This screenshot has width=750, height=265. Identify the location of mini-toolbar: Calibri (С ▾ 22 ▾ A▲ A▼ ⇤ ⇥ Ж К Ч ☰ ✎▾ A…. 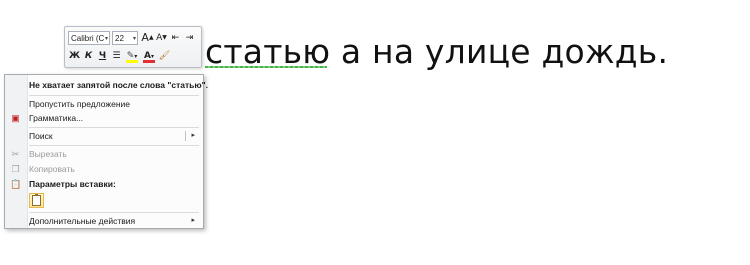
(133, 47).